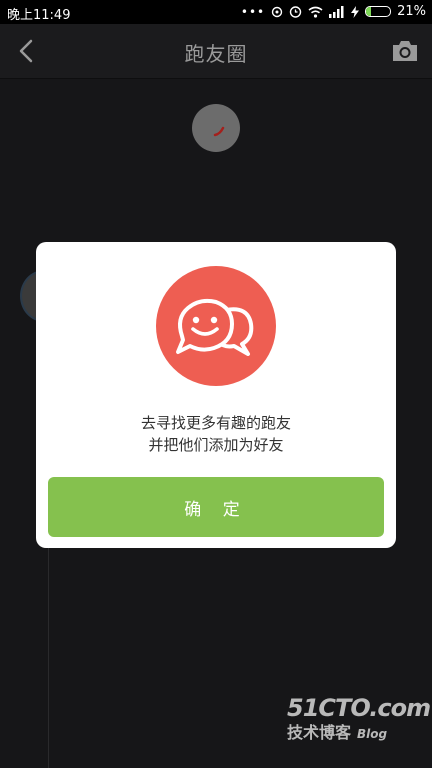 The image size is (432, 768). I want to click on battery-percent: 21%, so click(411, 11).